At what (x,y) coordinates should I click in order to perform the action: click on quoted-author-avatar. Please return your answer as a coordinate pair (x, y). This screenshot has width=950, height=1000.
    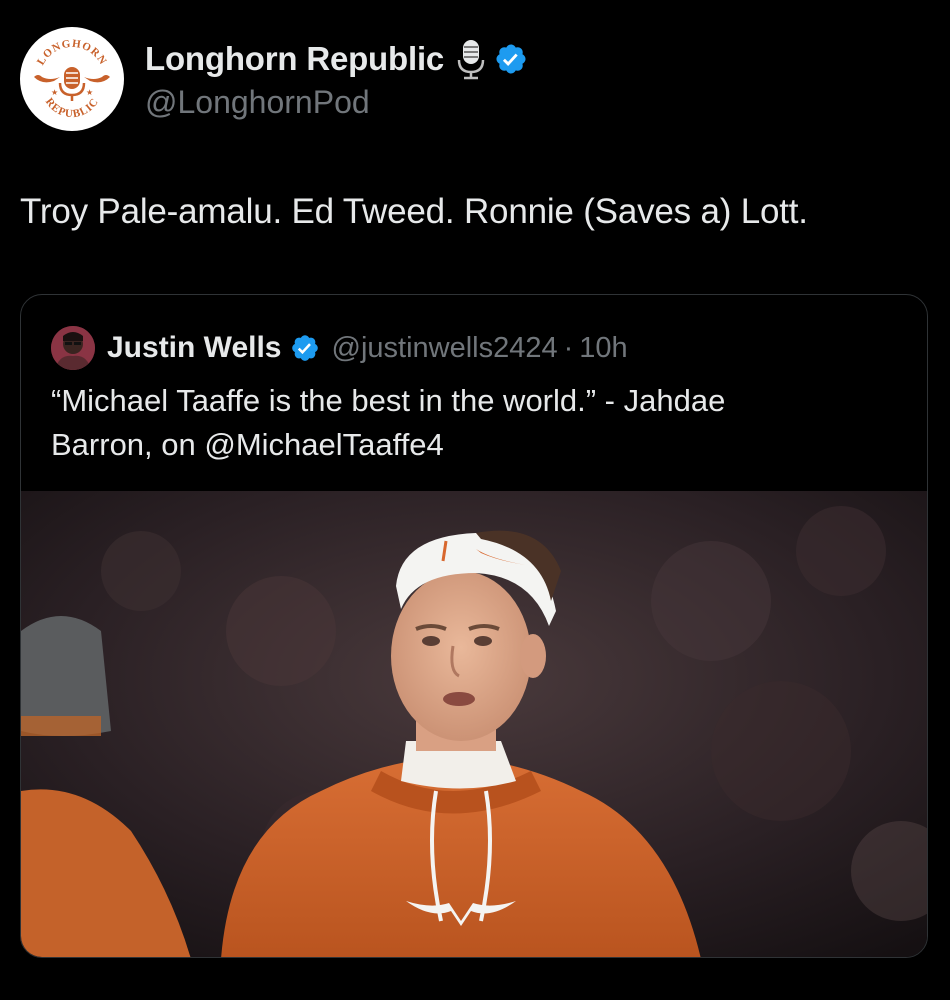
    Looking at the image, I should click on (73, 348).